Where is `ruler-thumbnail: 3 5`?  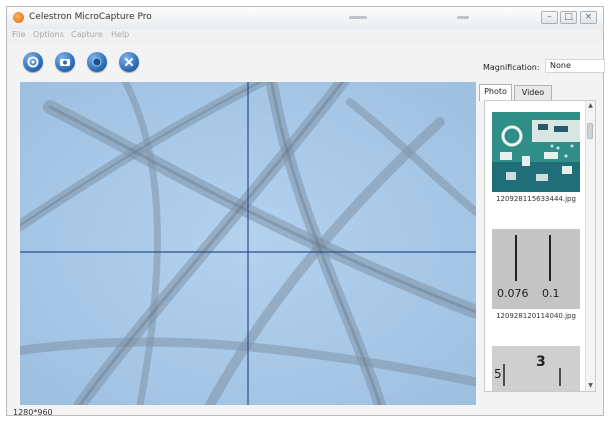
ruler-thumbnail: 3 5 is located at coordinates (536, 368).